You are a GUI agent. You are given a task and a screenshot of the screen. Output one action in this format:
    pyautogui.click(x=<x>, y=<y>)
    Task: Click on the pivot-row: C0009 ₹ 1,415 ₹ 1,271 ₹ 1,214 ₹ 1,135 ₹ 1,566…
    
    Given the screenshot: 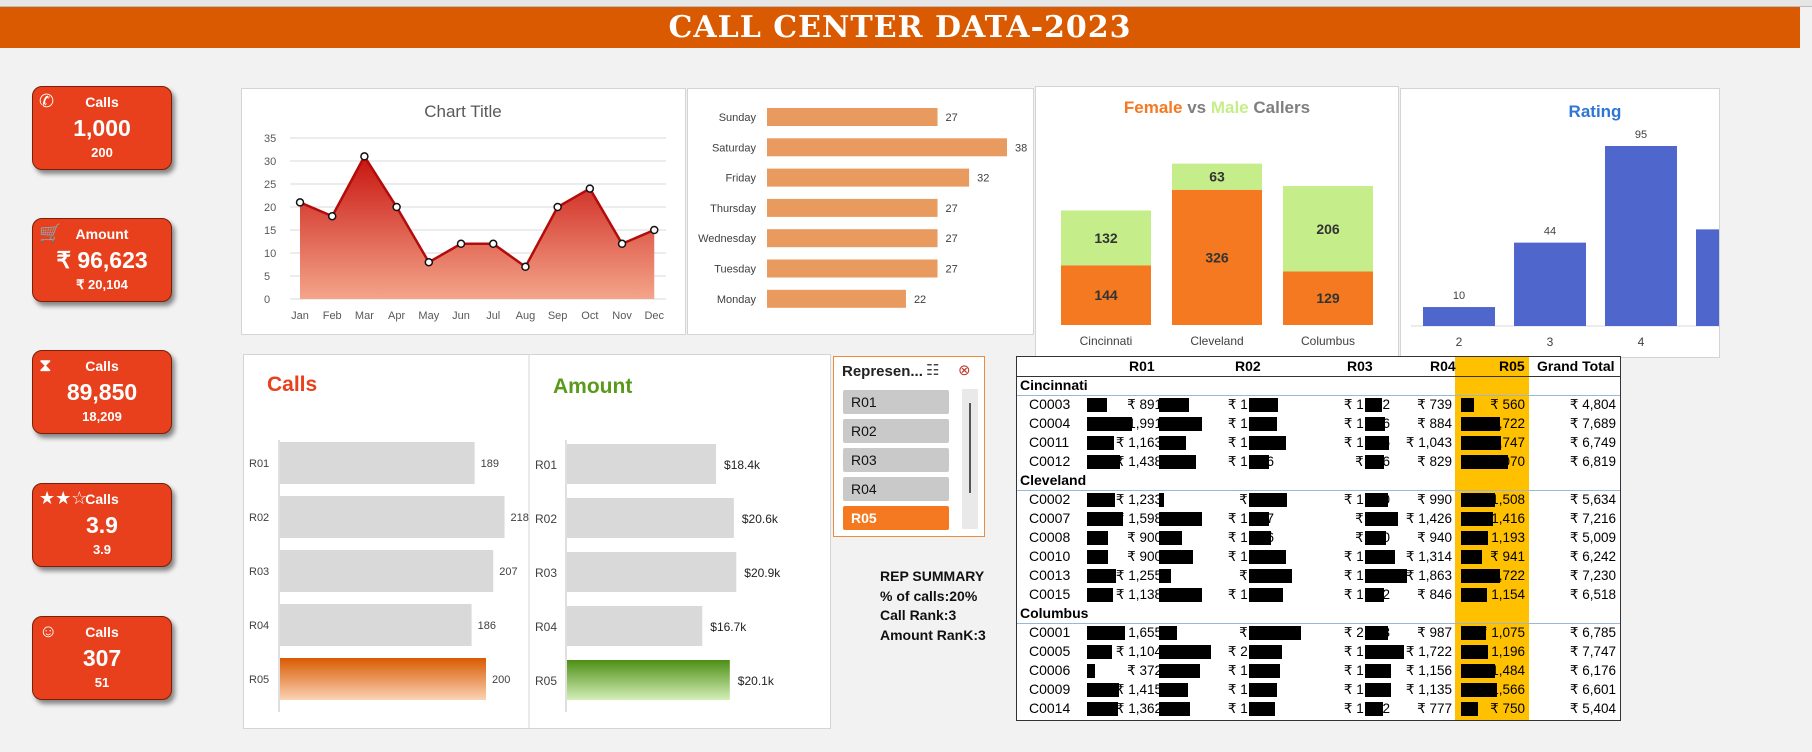 What is the action you would take?
    pyautogui.click(x=1318, y=689)
    